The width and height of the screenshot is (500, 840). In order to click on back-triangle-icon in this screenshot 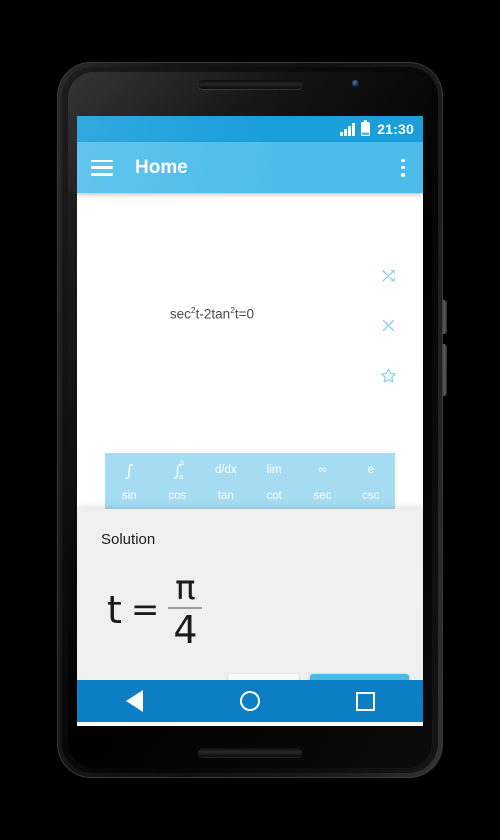, I will do `click(135, 701)`.